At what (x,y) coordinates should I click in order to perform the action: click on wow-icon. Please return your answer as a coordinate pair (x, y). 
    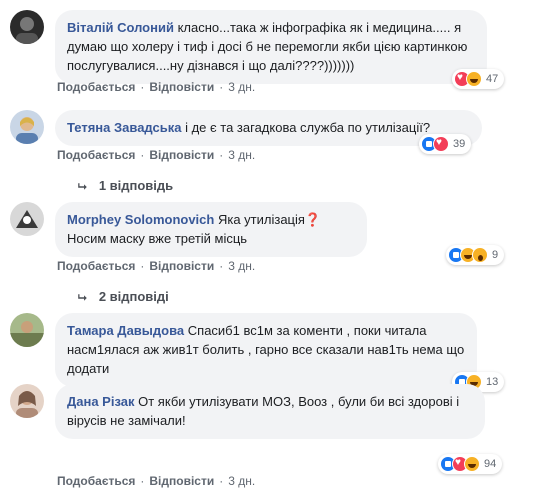
    Looking at the image, I should click on (480, 255).